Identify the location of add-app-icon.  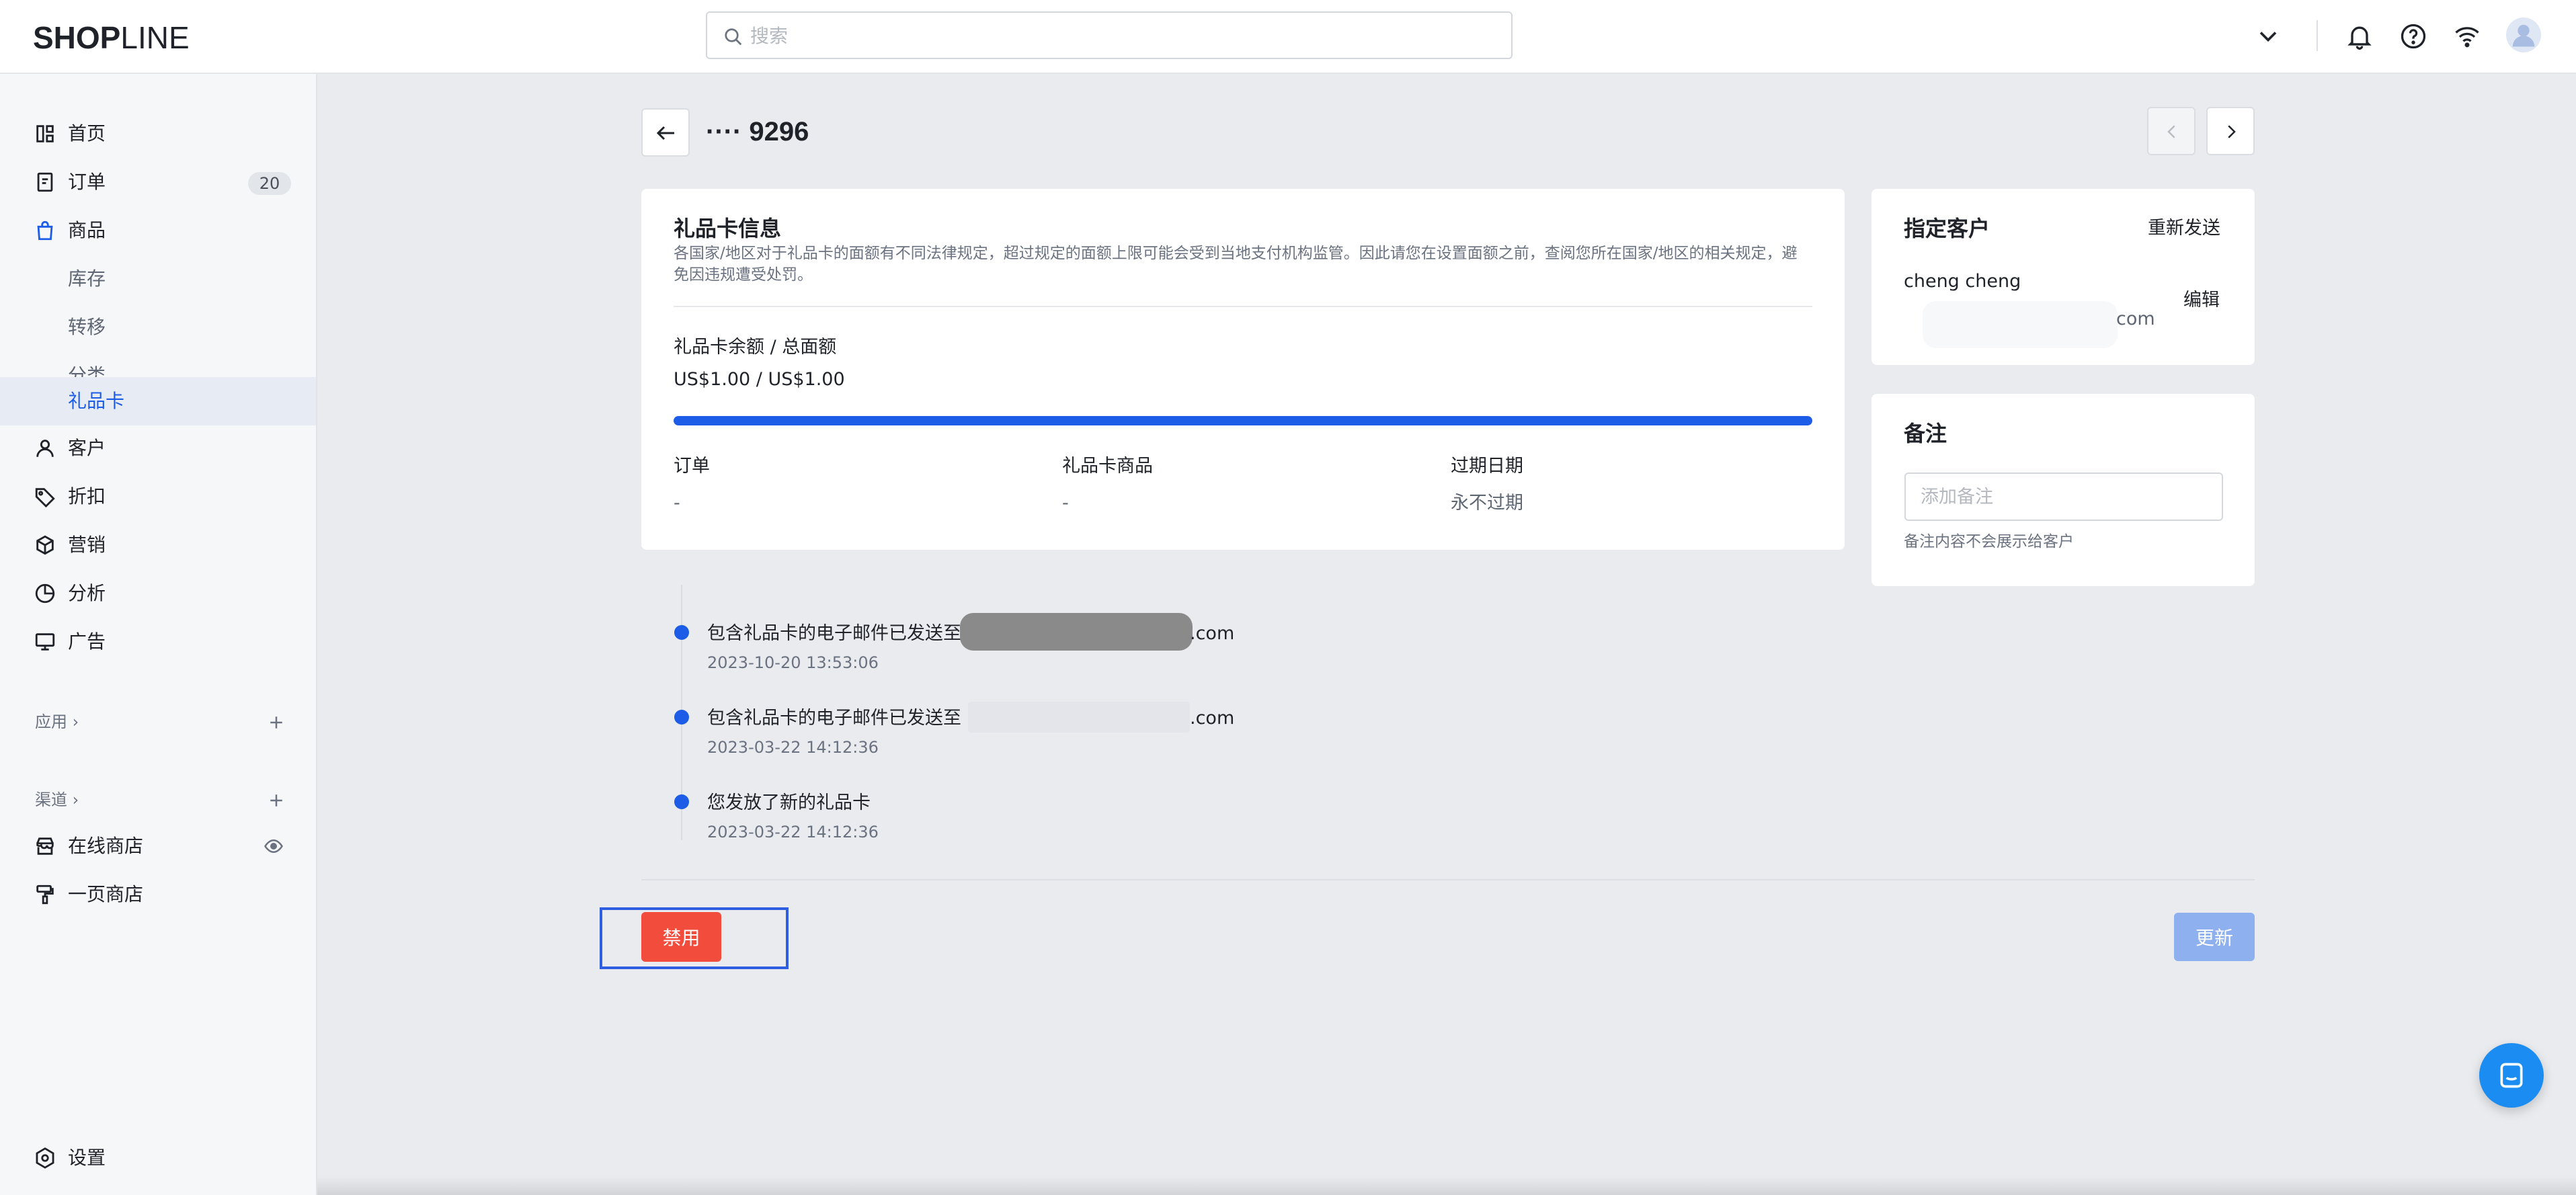
(276, 722).